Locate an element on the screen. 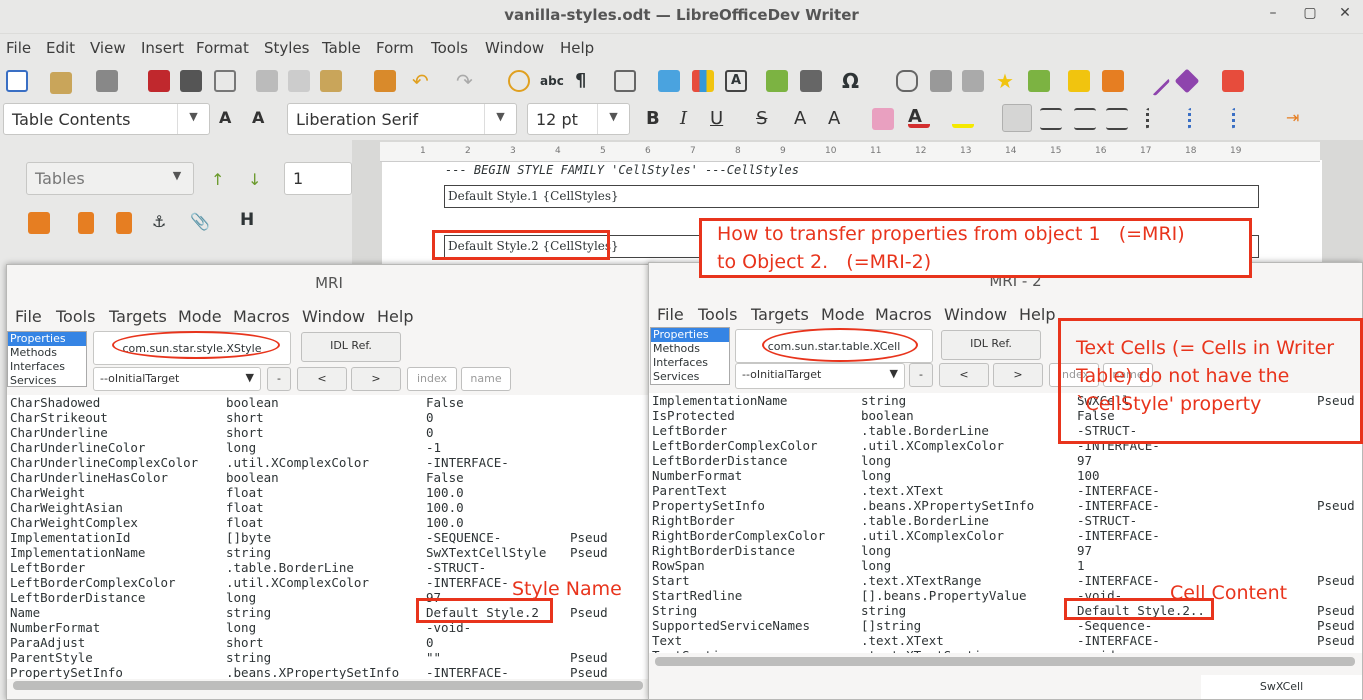 The image size is (1363, 700). special-character-icon: Ω is located at coordinates (853, 81).